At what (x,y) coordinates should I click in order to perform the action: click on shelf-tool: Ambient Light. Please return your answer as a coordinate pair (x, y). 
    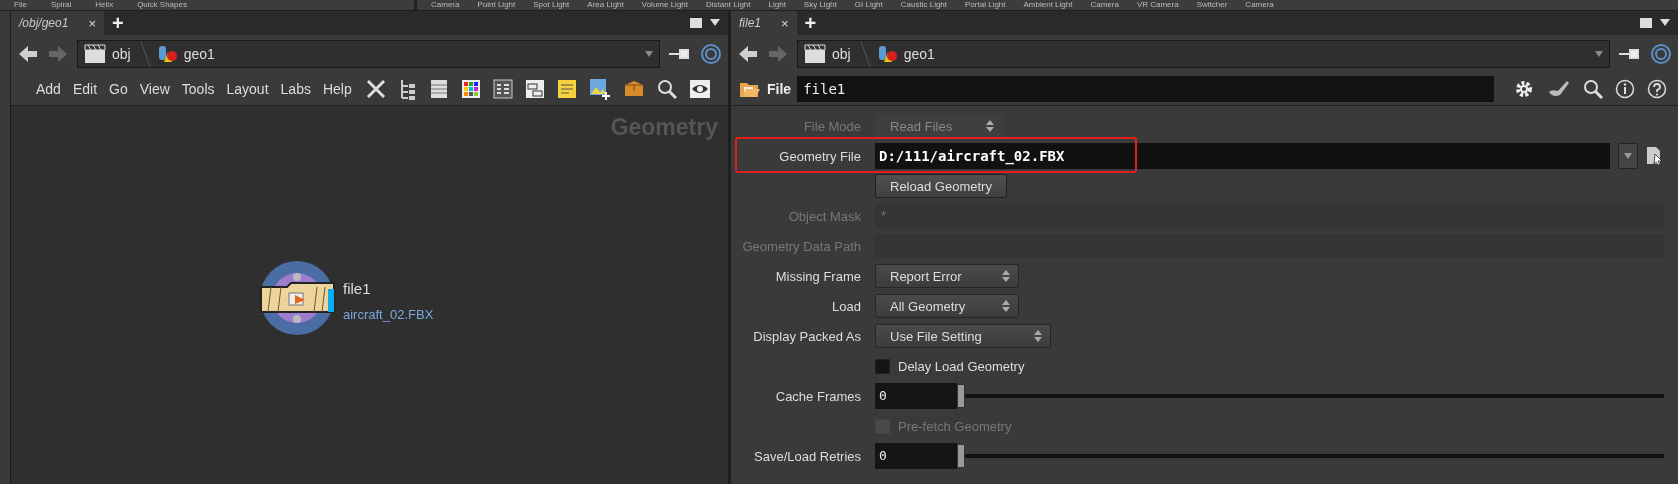
    Looking at the image, I should click on (1048, 5).